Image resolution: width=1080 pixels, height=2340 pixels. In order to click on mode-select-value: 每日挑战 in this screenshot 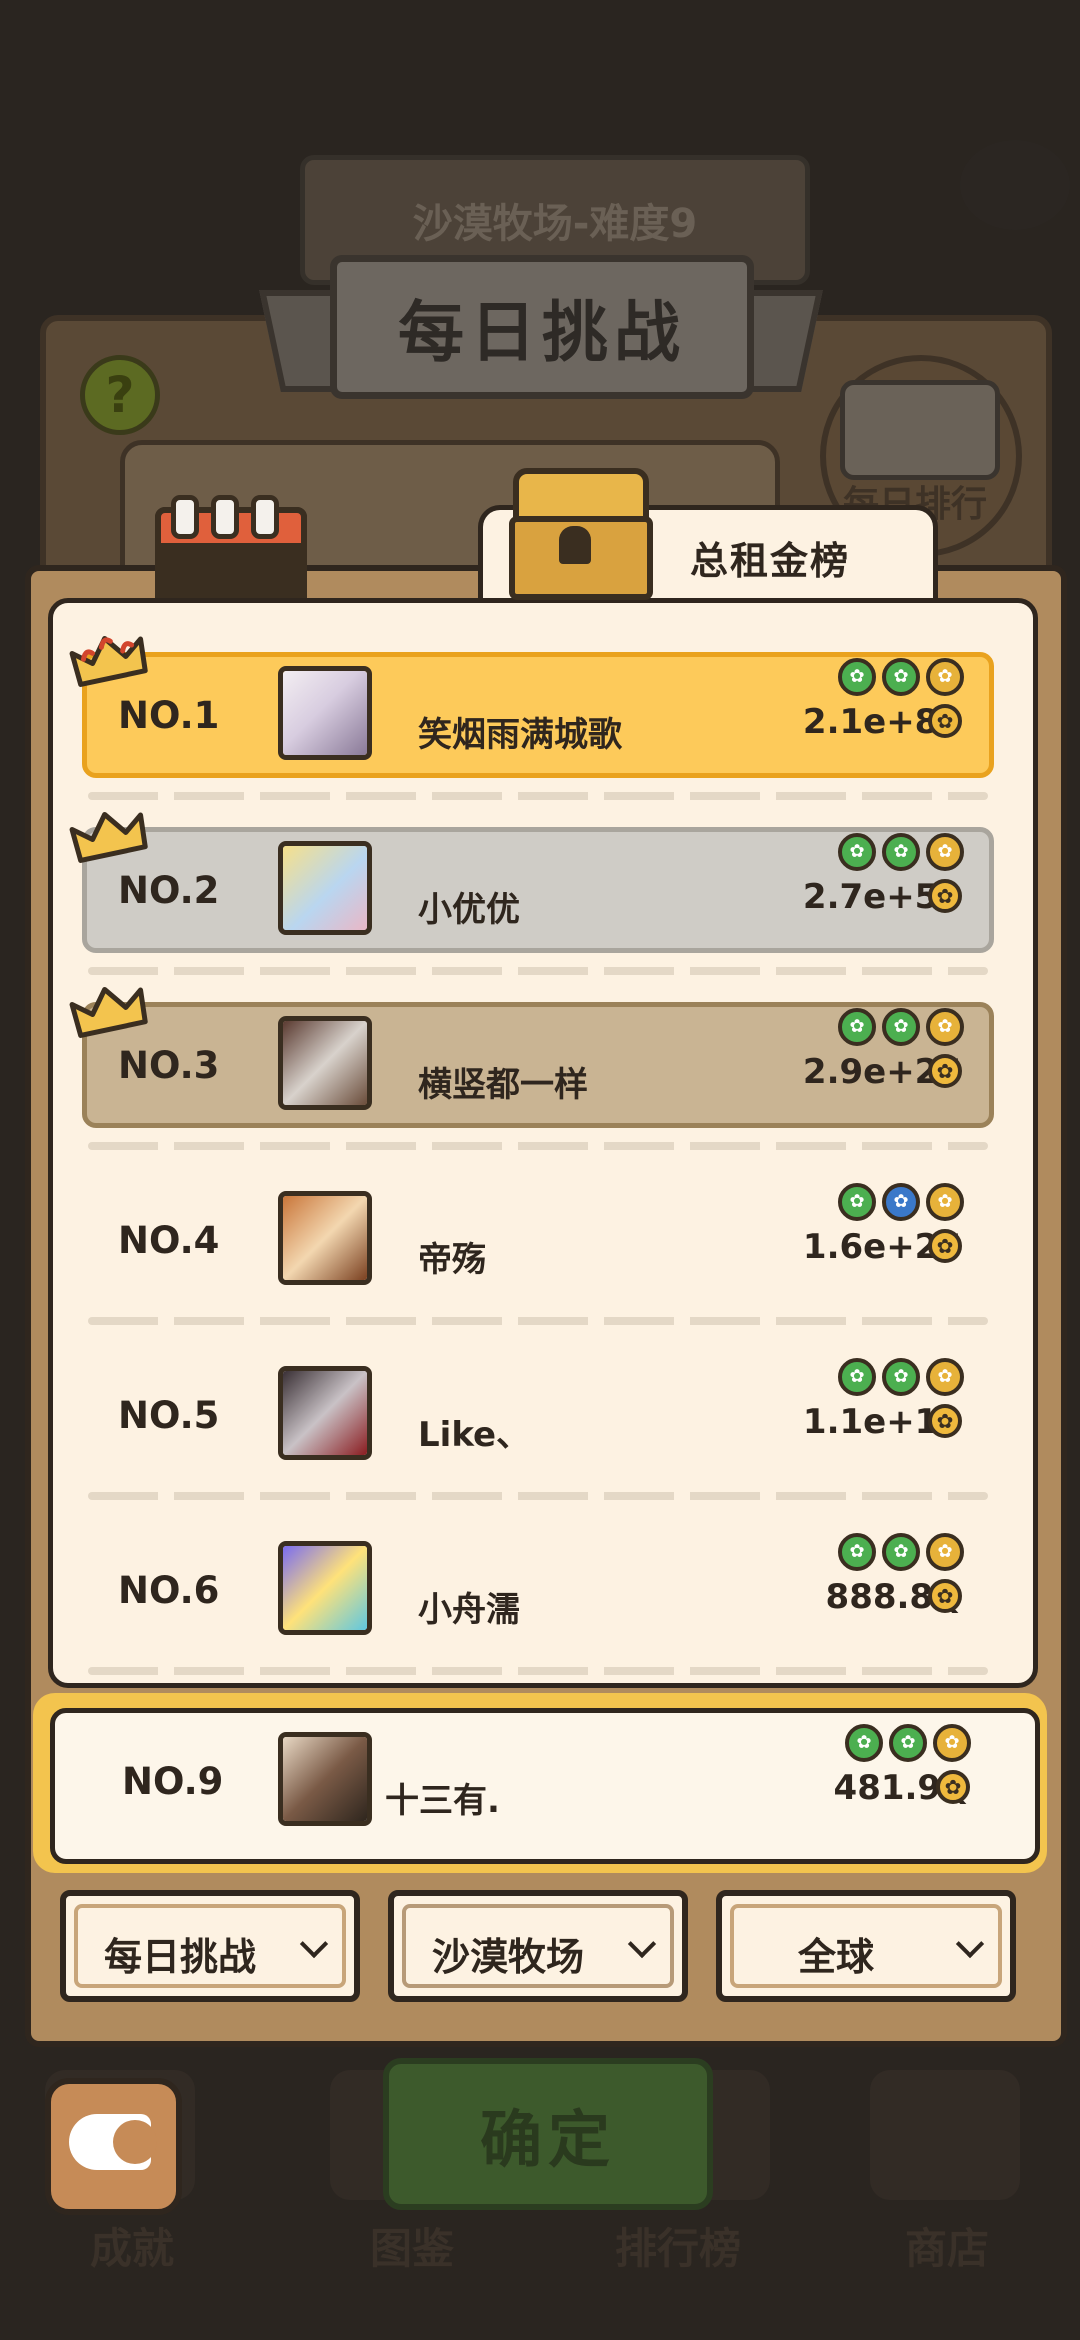, I will do `click(179, 1957)`.